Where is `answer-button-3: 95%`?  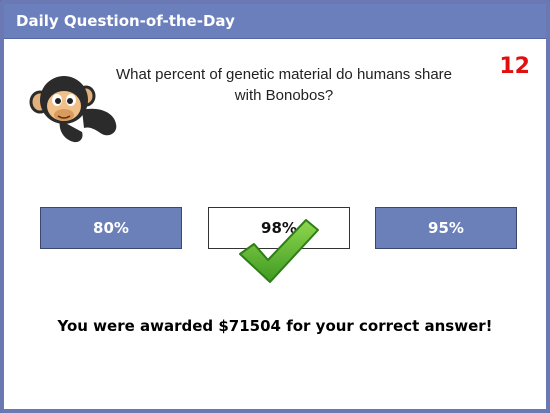
answer-button-3: 95% is located at coordinates (446, 228).